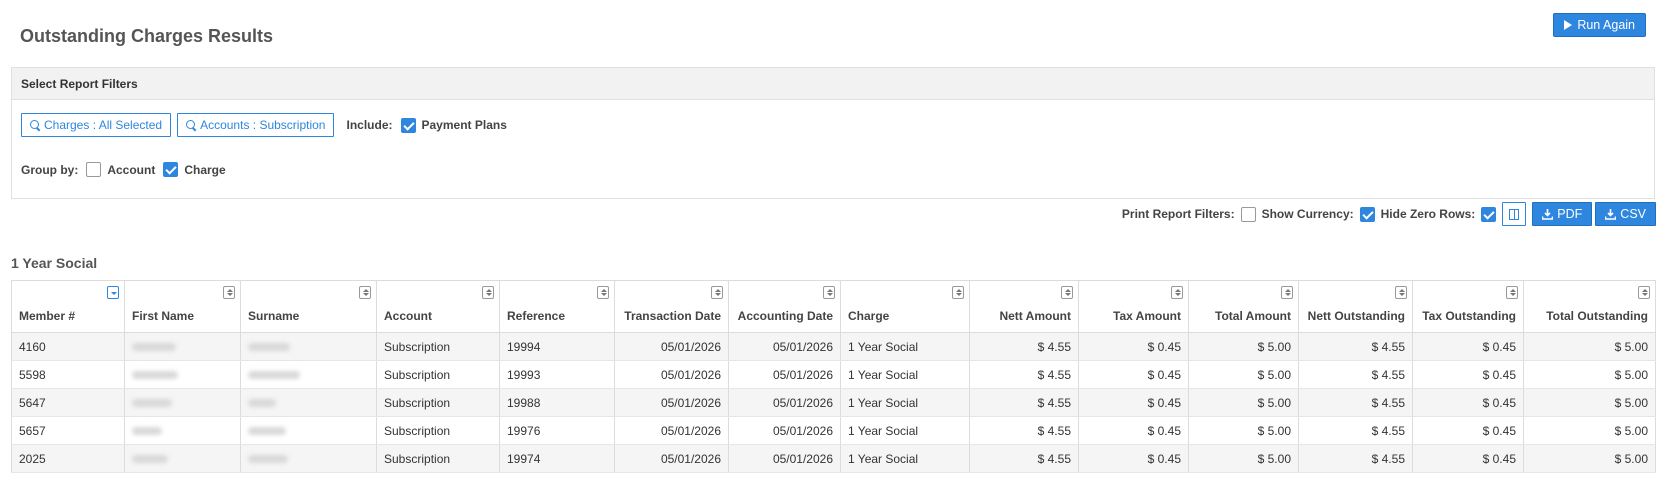 Image resolution: width=1663 pixels, height=479 pixels. Describe the element at coordinates (671, 306) in the screenshot. I see `column-header-transaction-date: Transaction Date` at that location.